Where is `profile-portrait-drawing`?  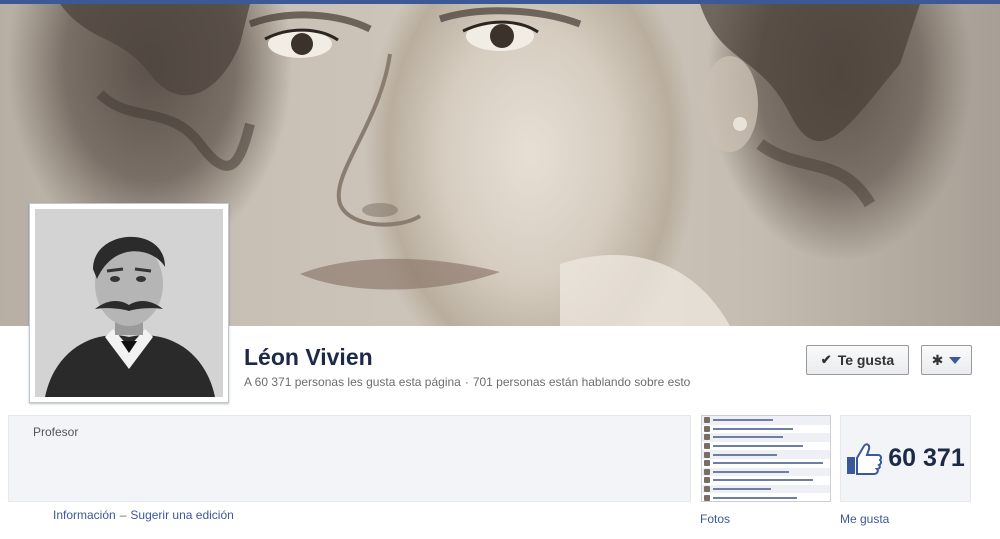 profile-portrait-drawing is located at coordinates (129, 303).